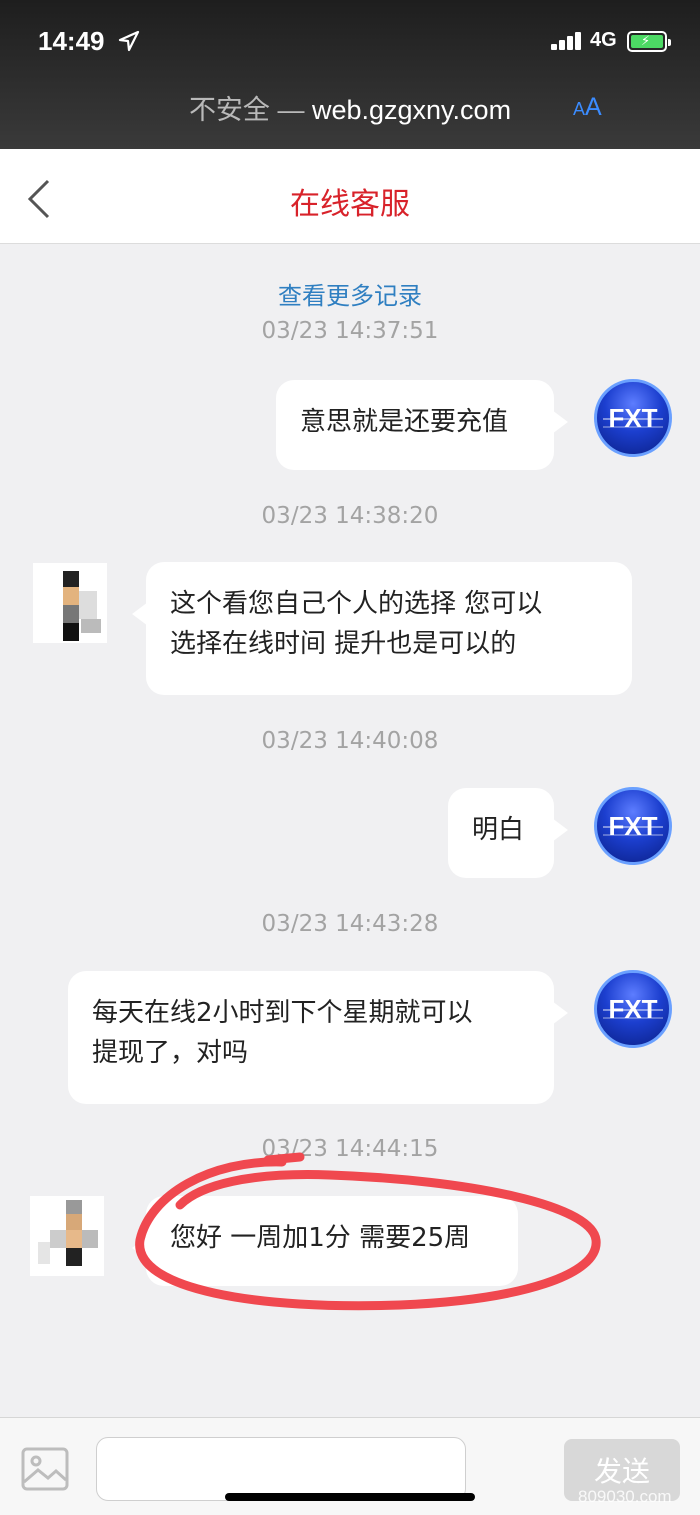 Image resolution: width=700 pixels, height=1515 pixels. I want to click on text-size-button: AA, so click(587, 107).